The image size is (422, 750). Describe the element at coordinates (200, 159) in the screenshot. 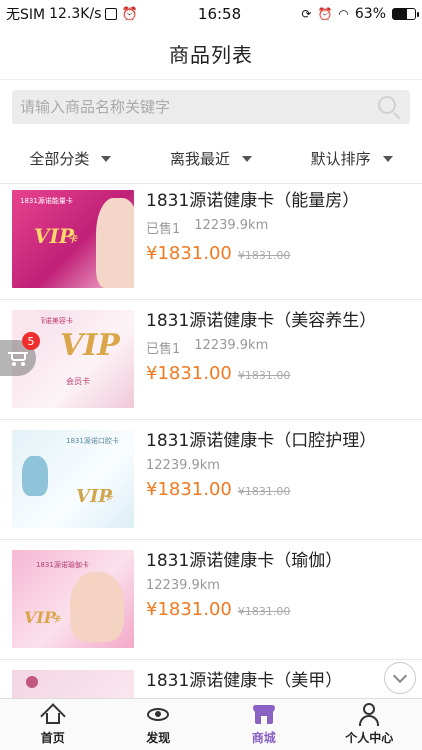

I see `filter-distance-label: 离我最近` at that location.